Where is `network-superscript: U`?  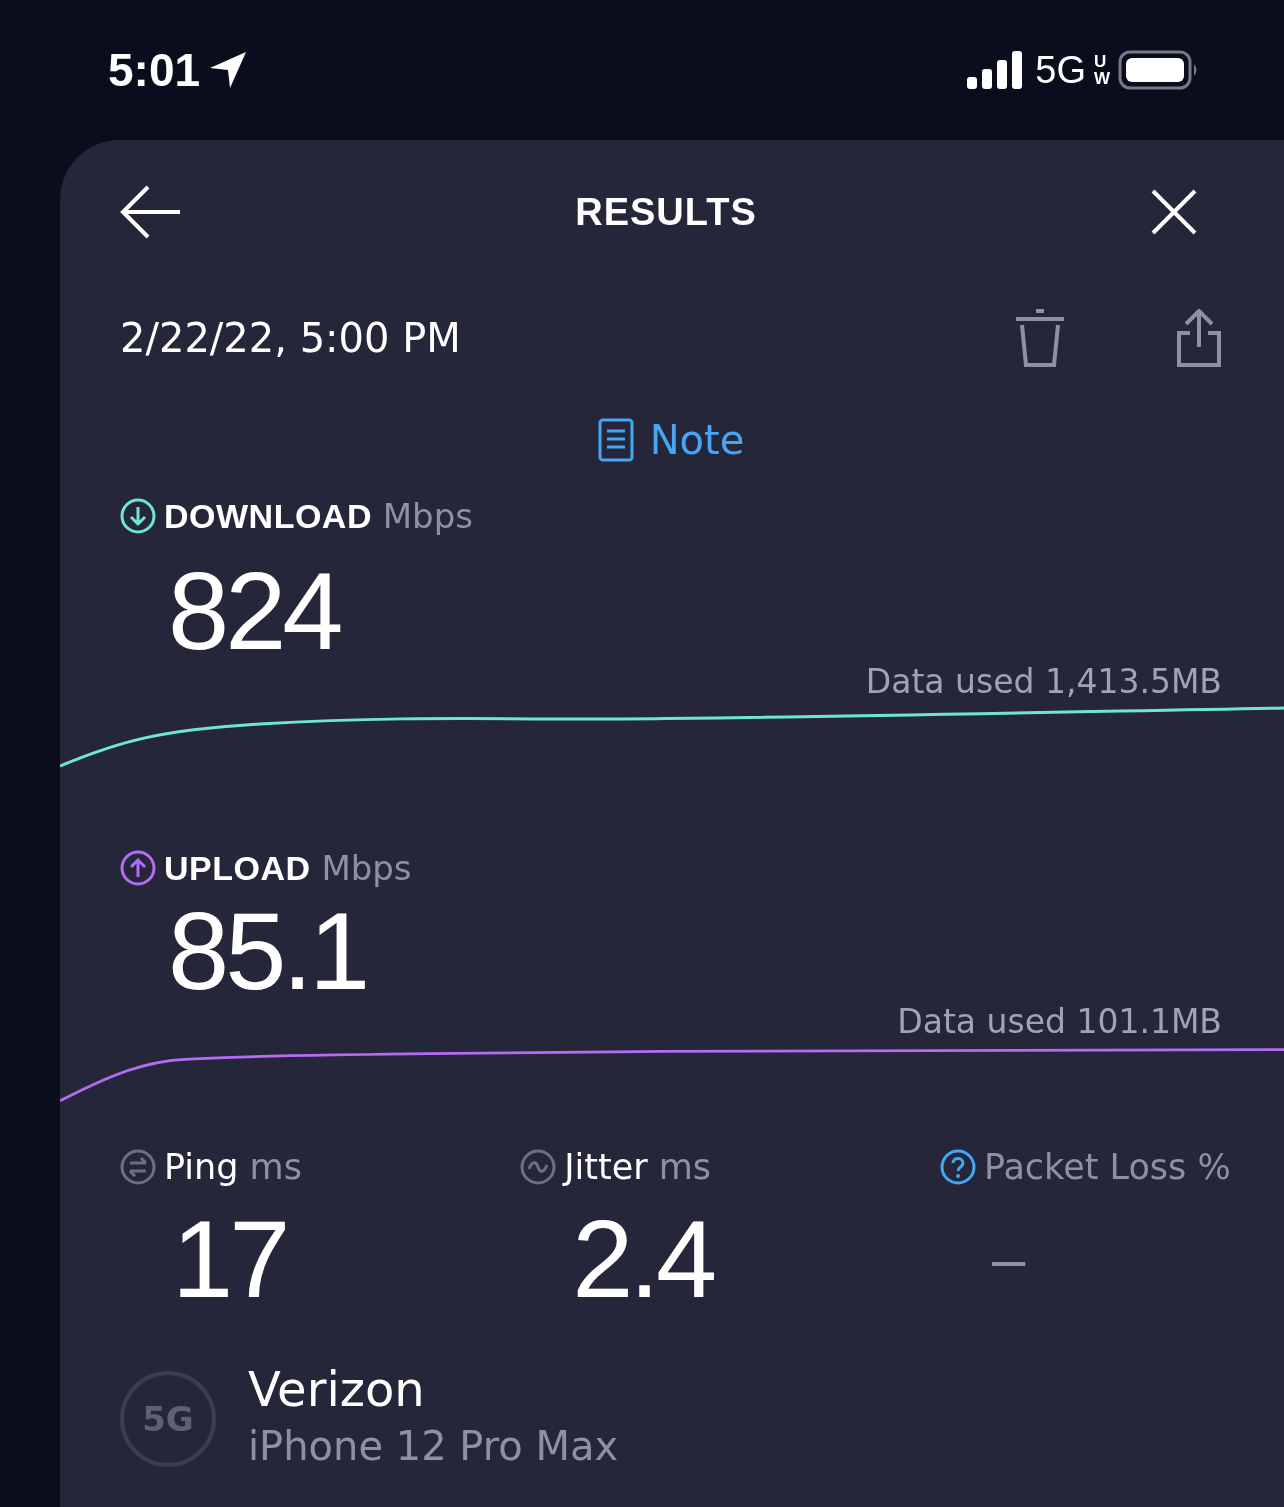
network-superscript: U is located at coordinates (1100, 61).